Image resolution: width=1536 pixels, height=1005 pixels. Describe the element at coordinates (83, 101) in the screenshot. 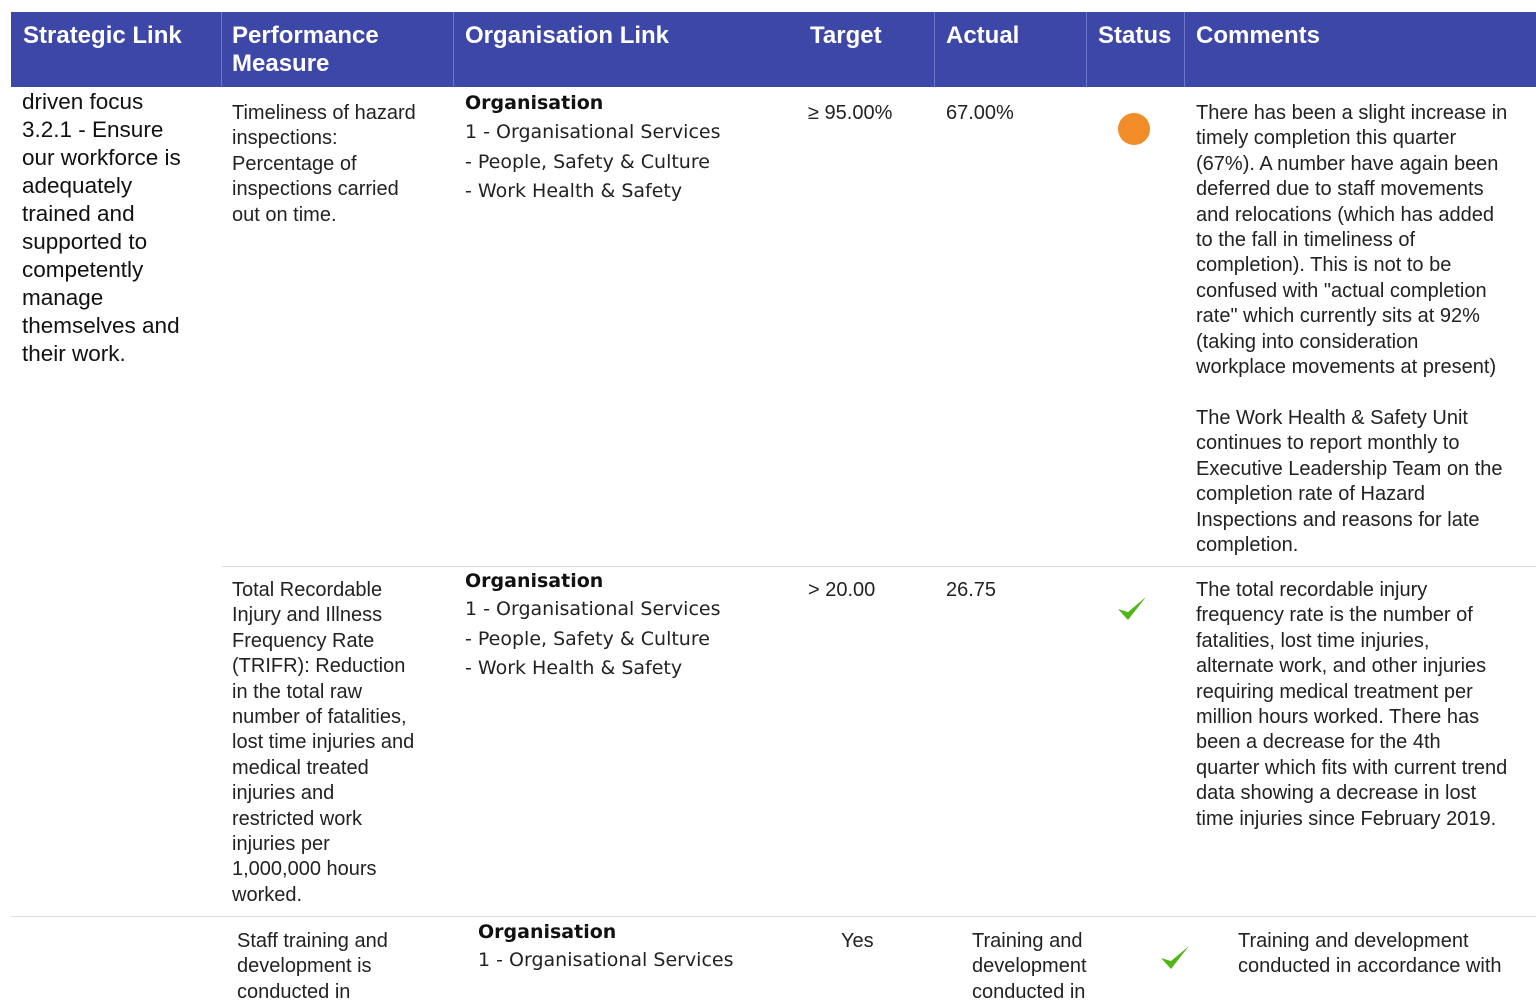

I see `strategic-link-context: driven focus` at that location.